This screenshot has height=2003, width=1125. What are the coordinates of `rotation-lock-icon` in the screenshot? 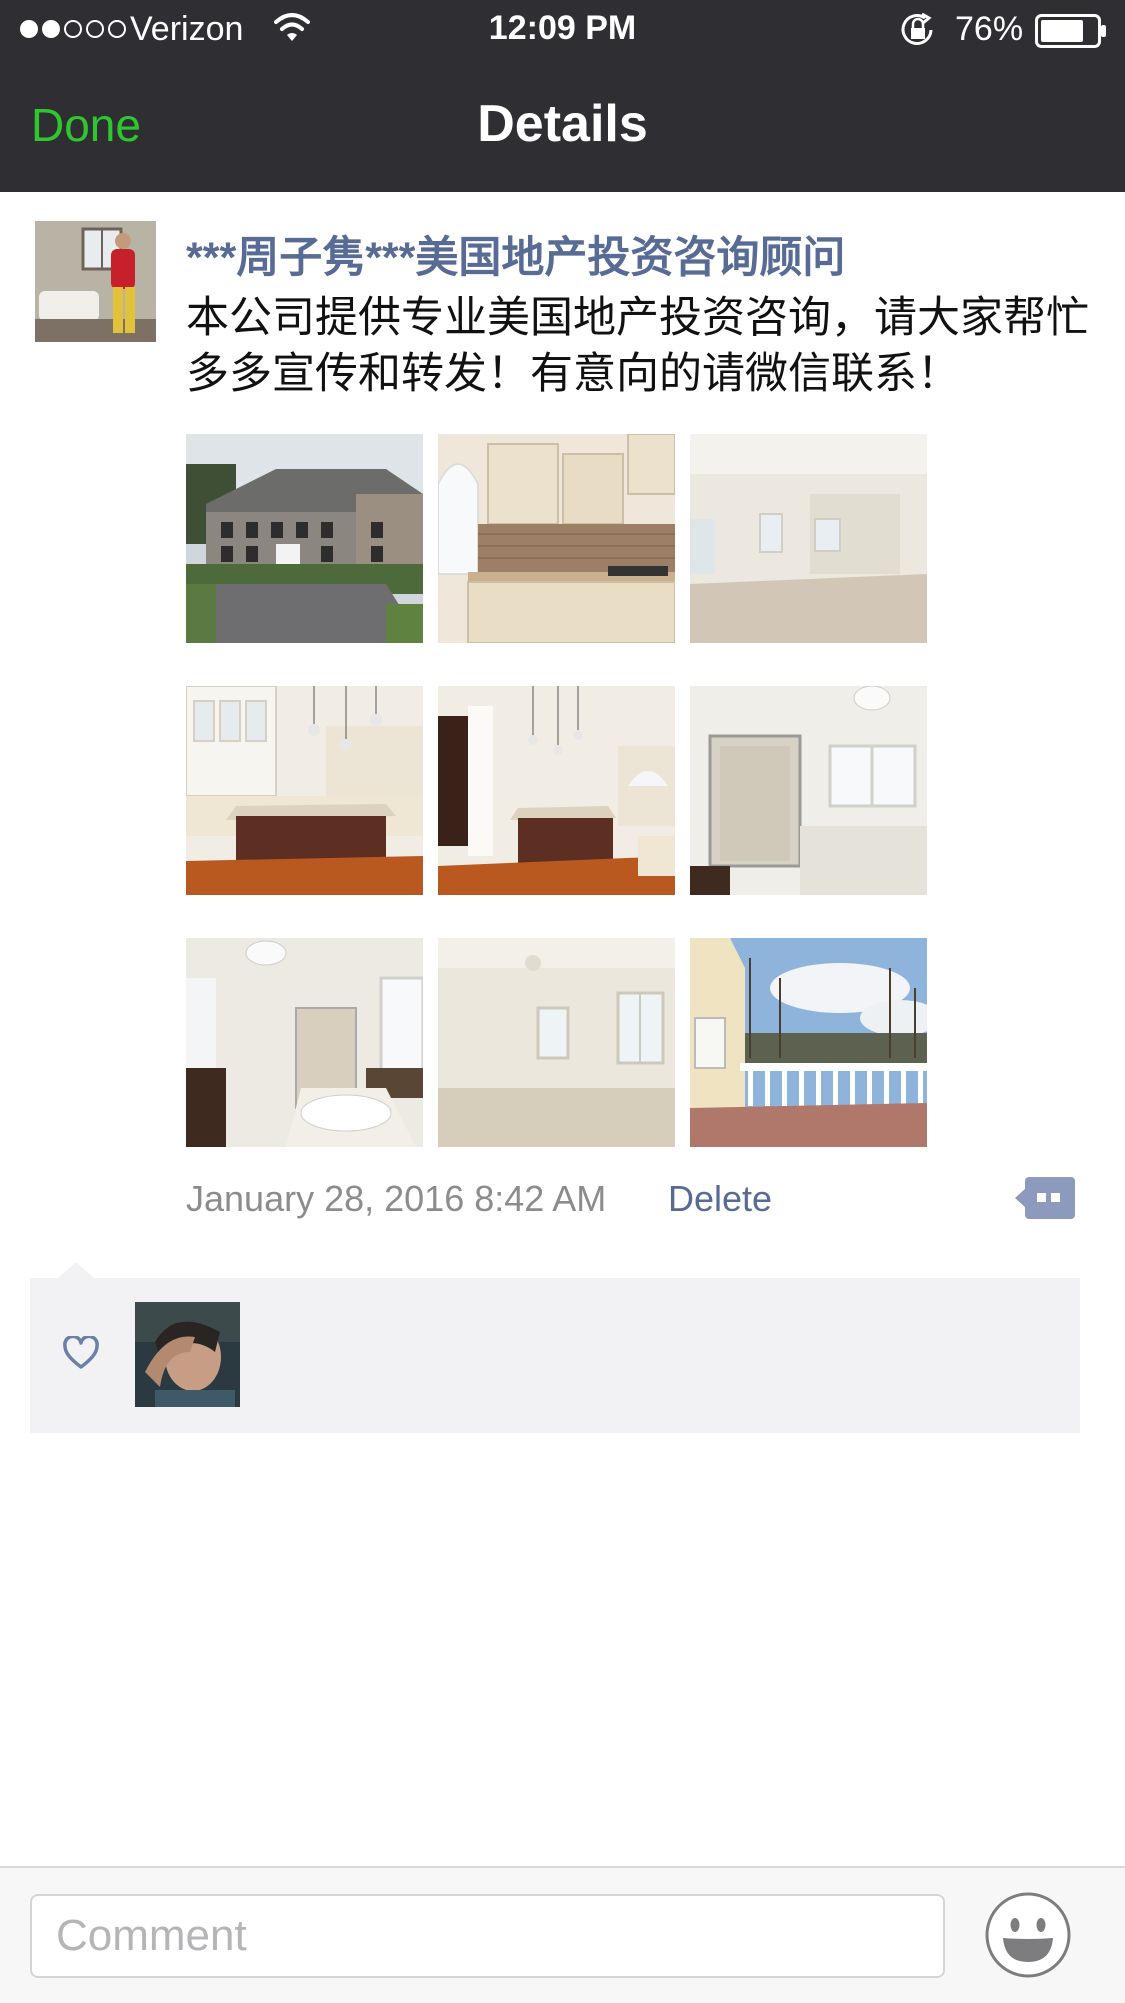 It's located at (917, 28).